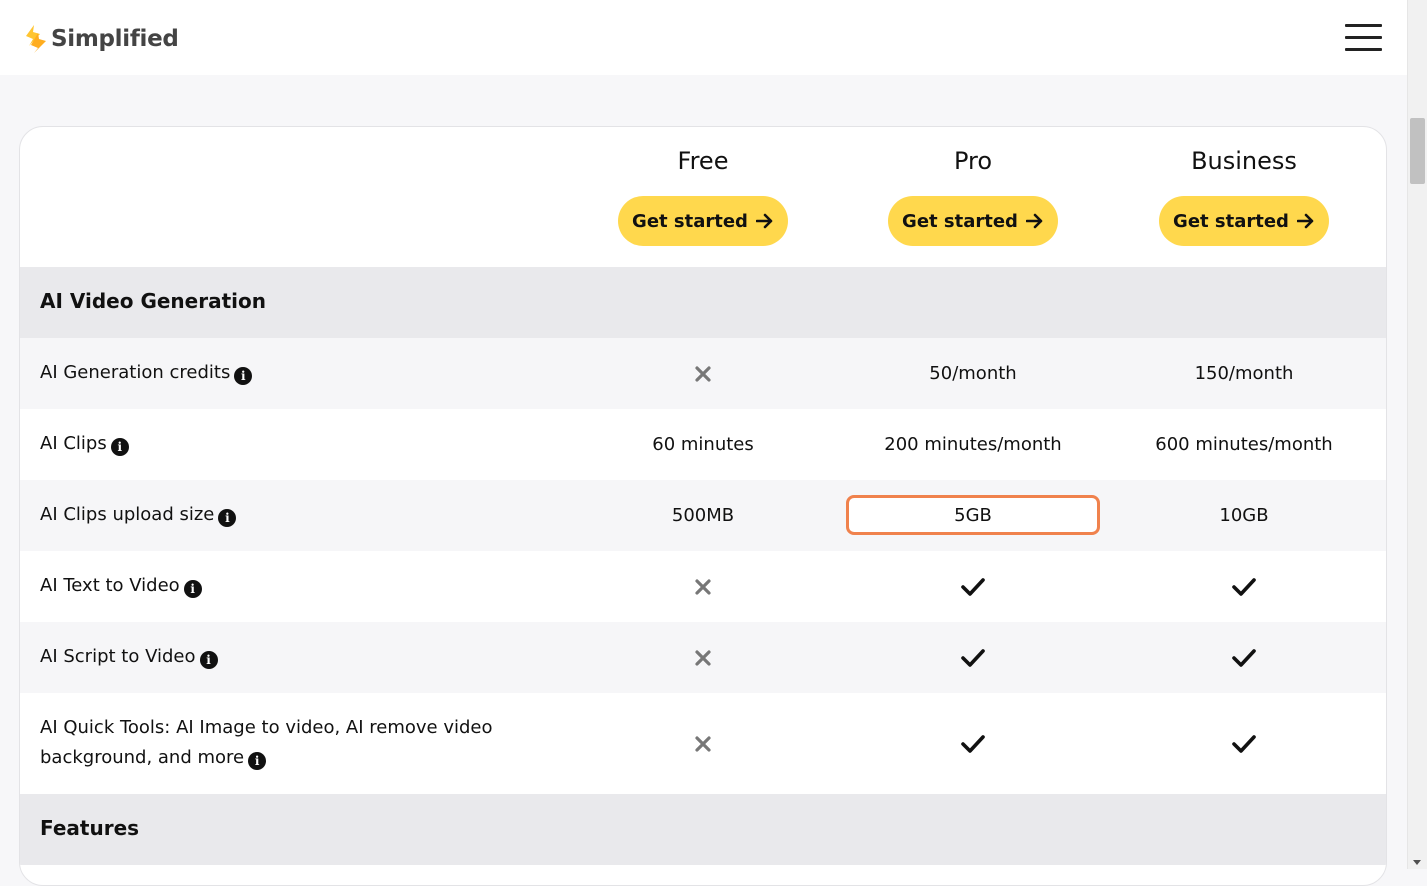 This screenshot has height=886, width=1427. Describe the element at coordinates (703, 829) in the screenshot. I see `section-header-features: Features` at that location.